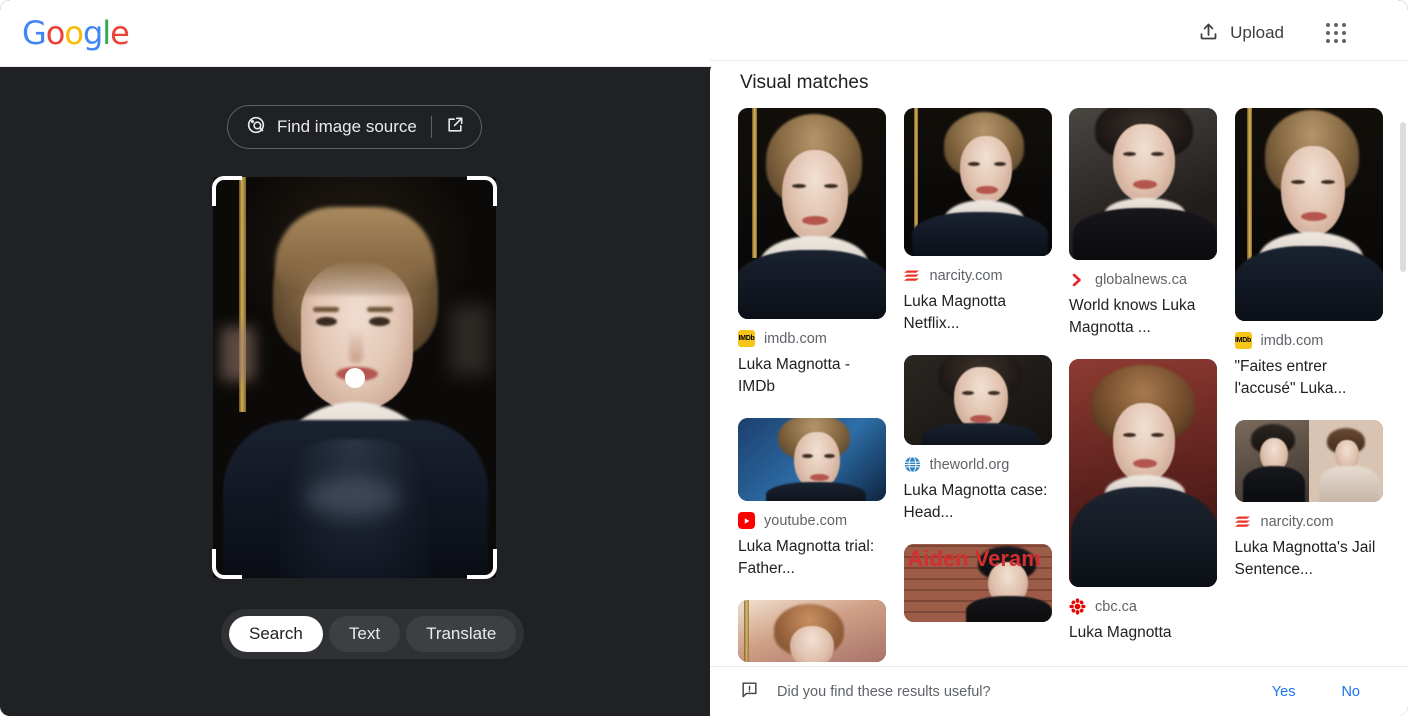  I want to click on source-domain: youtube.com, so click(806, 520).